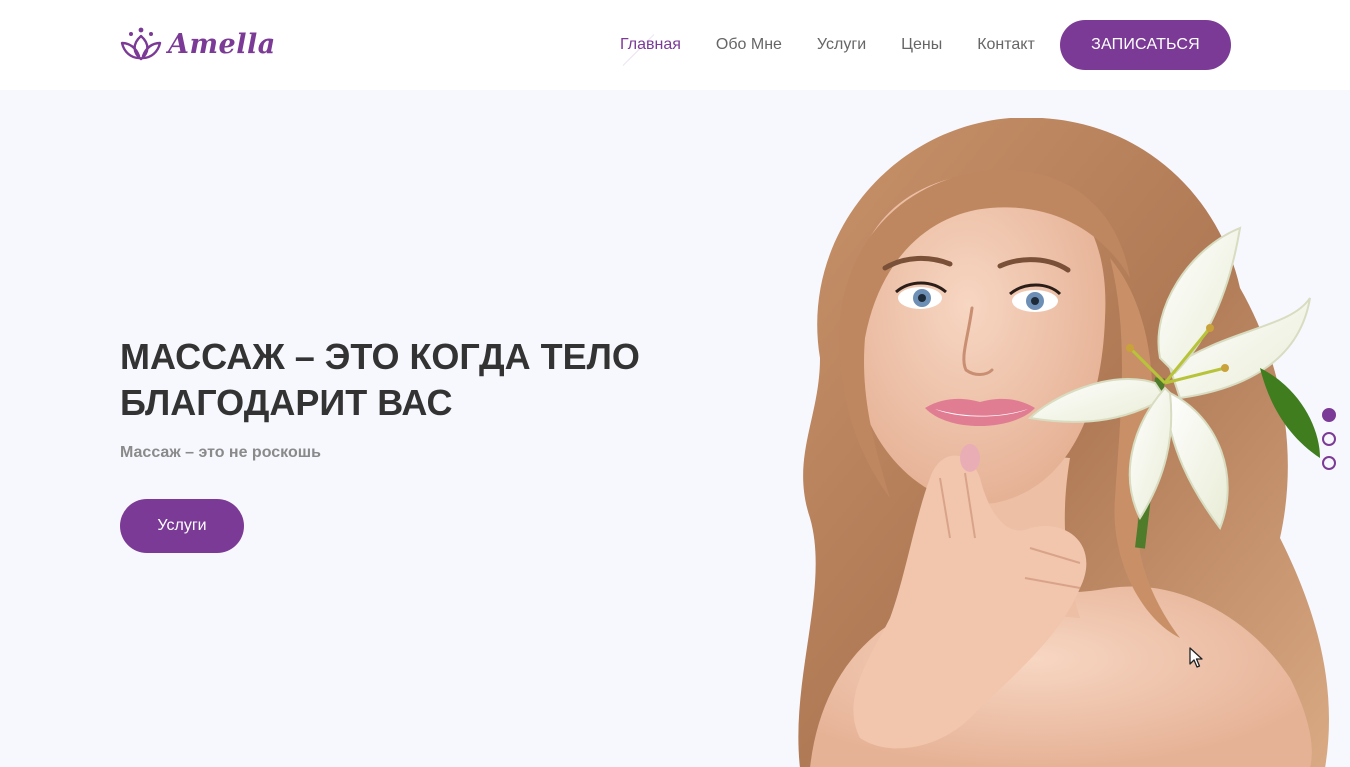 Image resolution: width=1350 pixels, height=767 pixels. I want to click on hero-title-line-1: МАССАЖ – ЭТО КОГДА ТЕЛО, so click(380, 356).